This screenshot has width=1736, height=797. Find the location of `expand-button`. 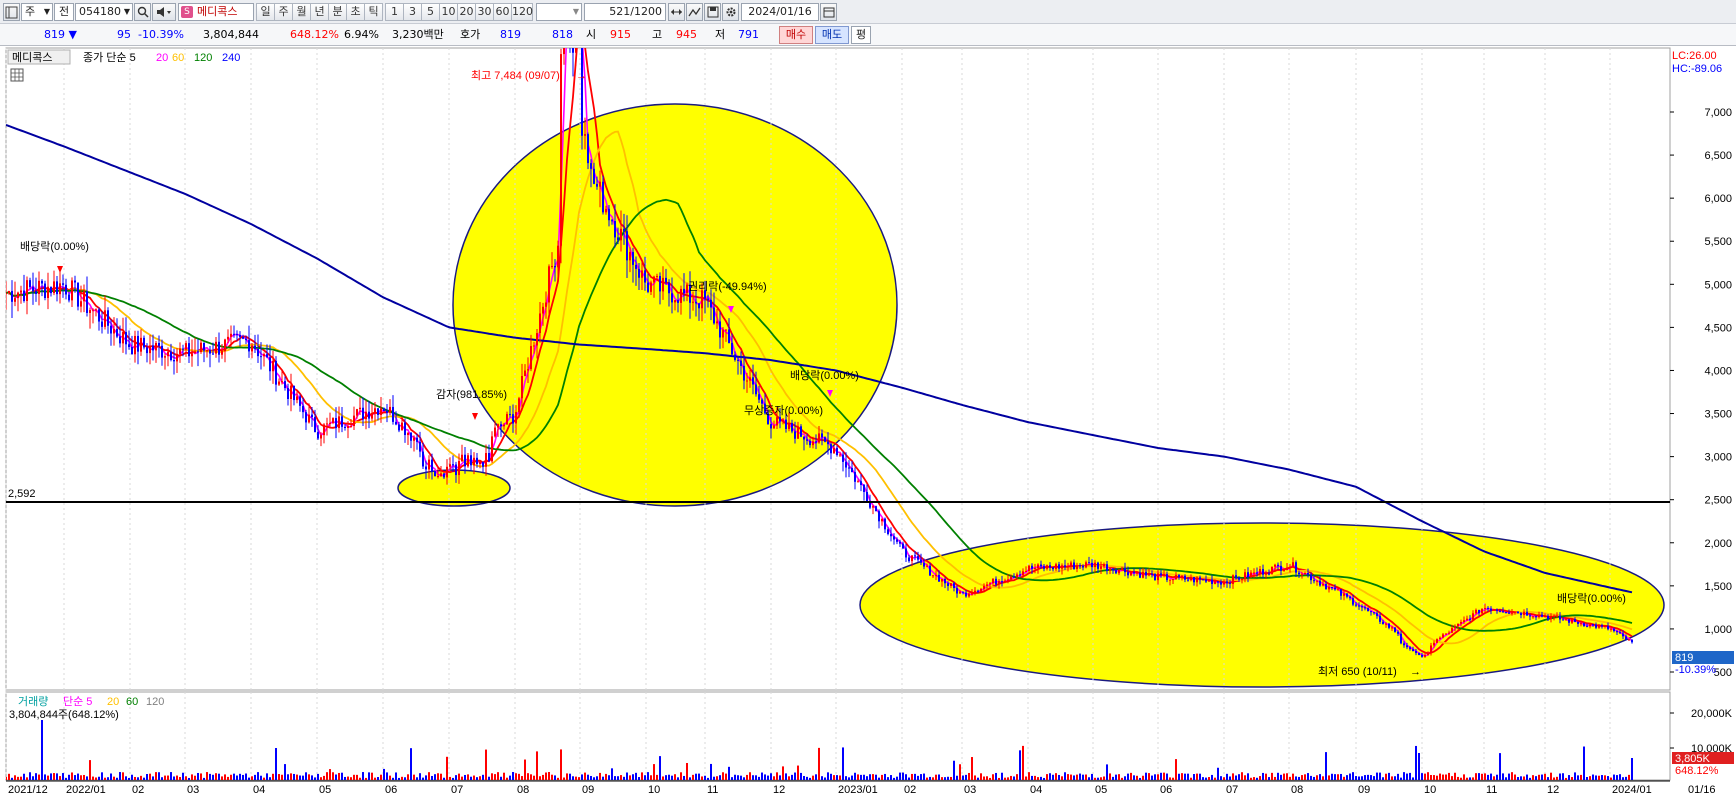

expand-button is located at coordinates (676, 12).